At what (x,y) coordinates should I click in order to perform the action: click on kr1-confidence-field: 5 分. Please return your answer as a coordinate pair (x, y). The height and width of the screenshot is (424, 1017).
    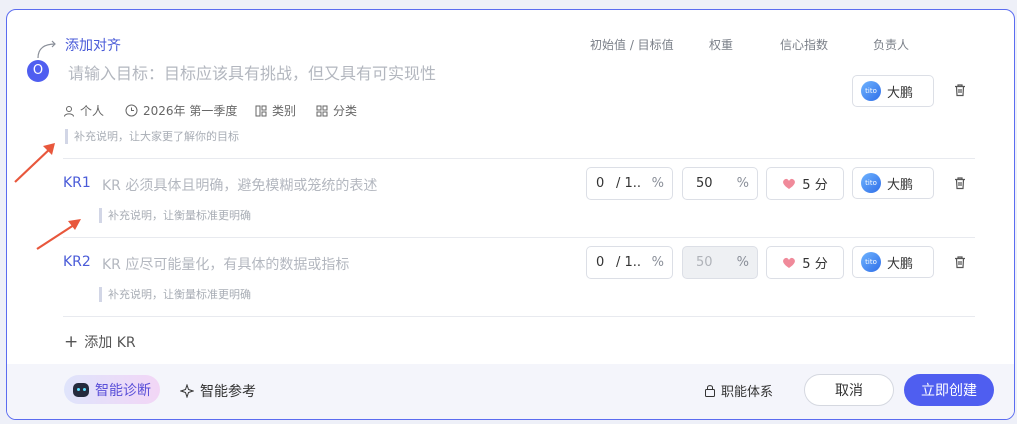
    Looking at the image, I should click on (805, 183).